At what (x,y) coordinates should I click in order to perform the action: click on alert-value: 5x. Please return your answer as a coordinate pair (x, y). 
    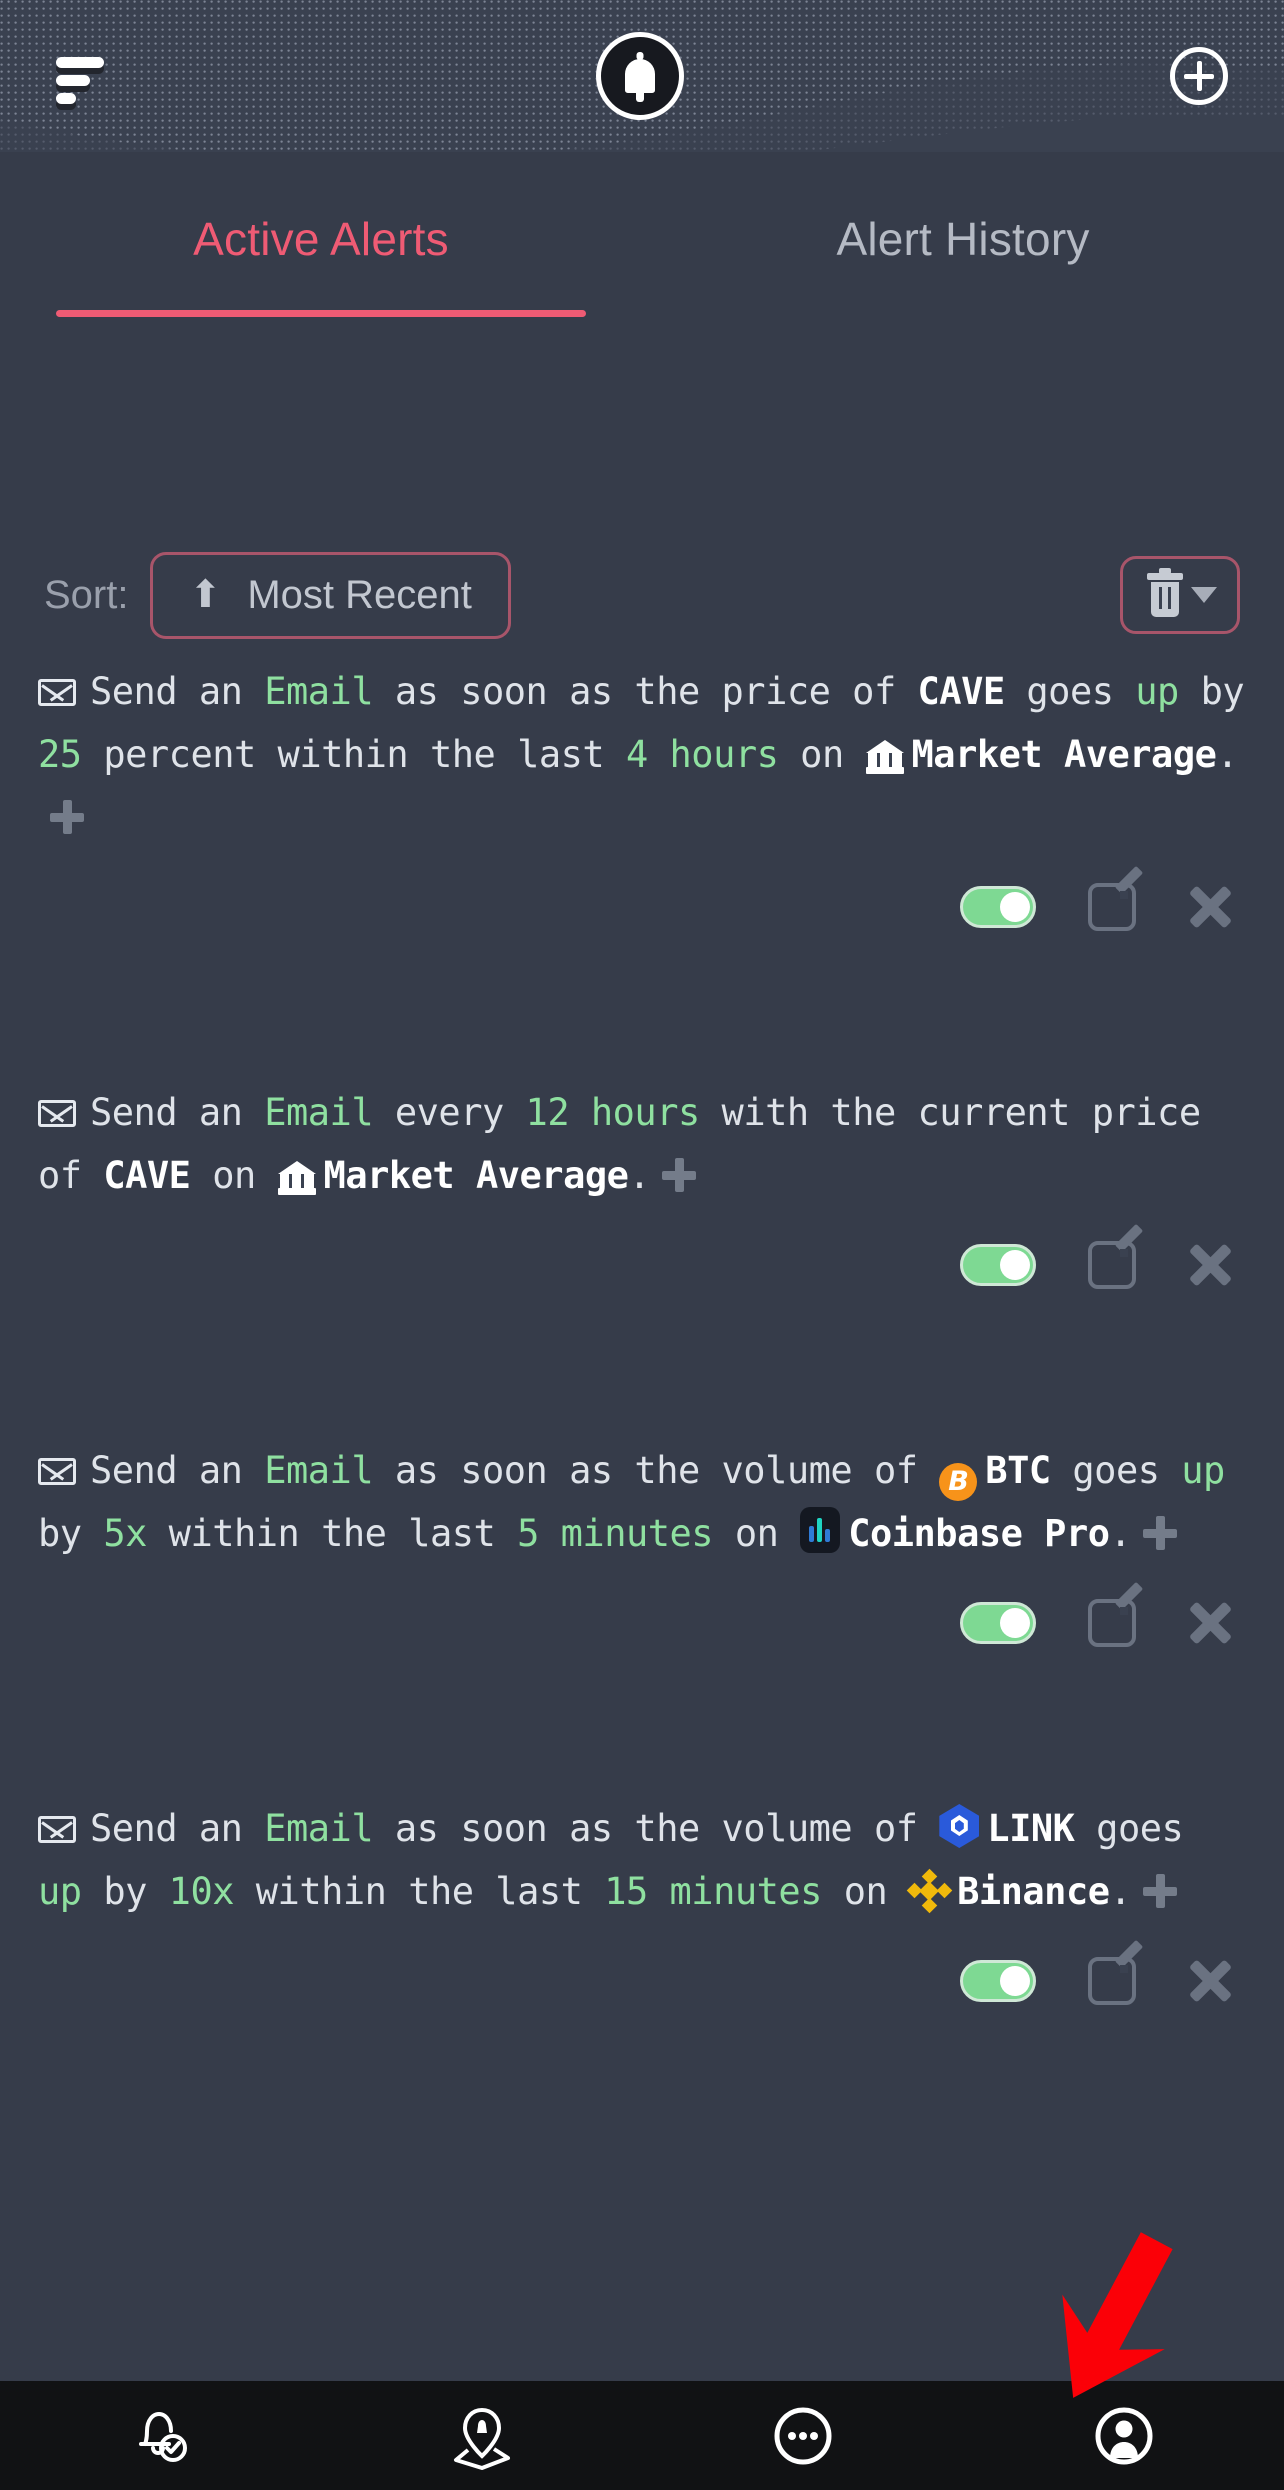
    Looking at the image, I should click on (125, 1533).